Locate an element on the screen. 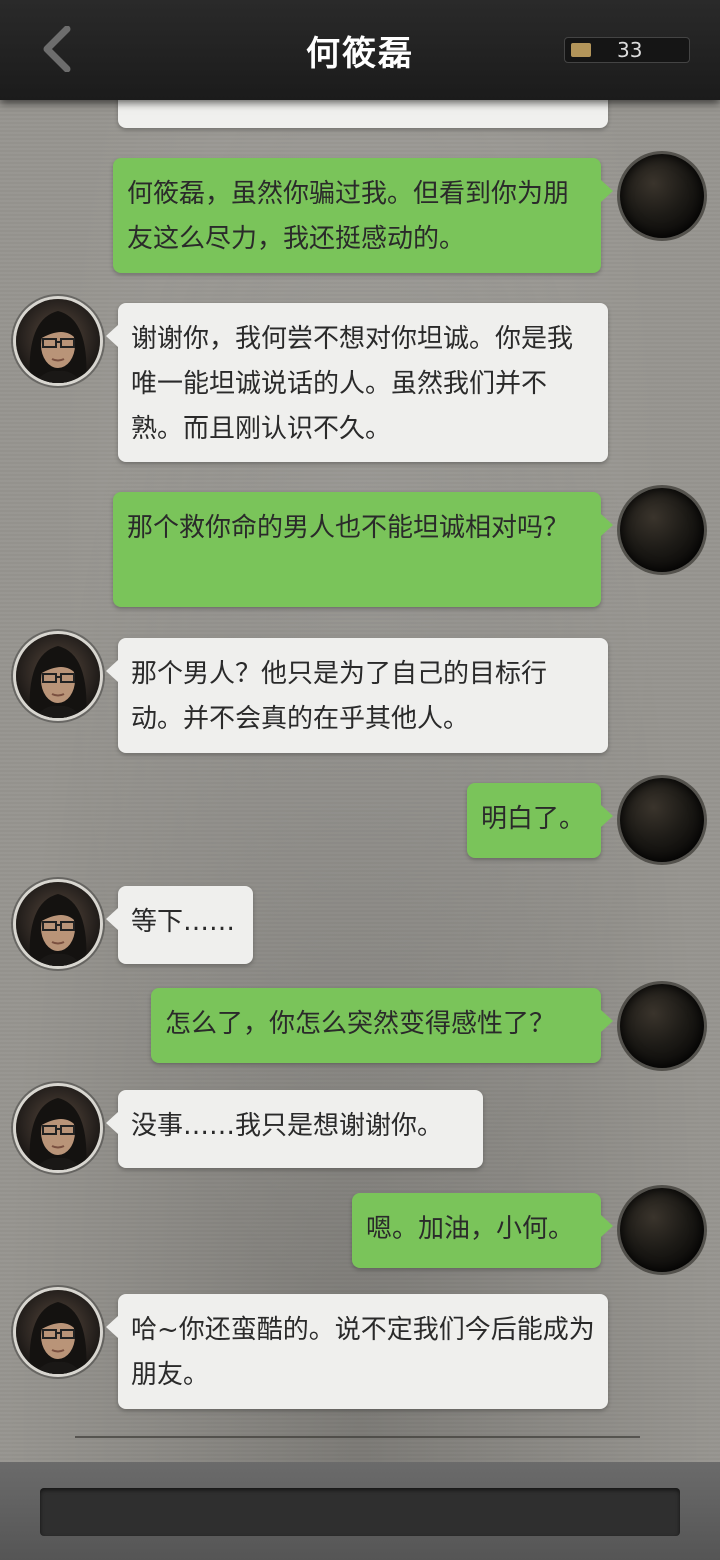  message-text: 何筱磊，虽然你骗过我。但看到你为朋友这么尽力，我还挺感动的。 is located at coordinates (348, 216).